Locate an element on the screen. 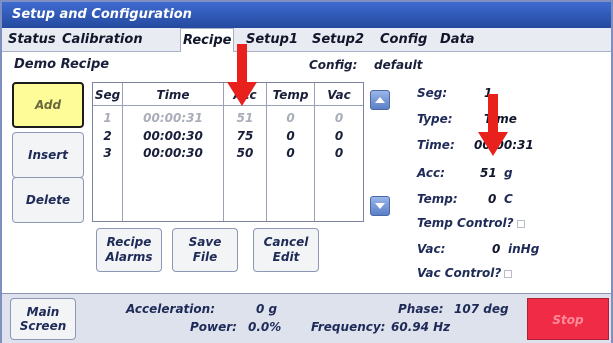 Image resolution: width=613 pixels, height=343 pixels. vac-control-checkbox is located at coordinates (508, 273).